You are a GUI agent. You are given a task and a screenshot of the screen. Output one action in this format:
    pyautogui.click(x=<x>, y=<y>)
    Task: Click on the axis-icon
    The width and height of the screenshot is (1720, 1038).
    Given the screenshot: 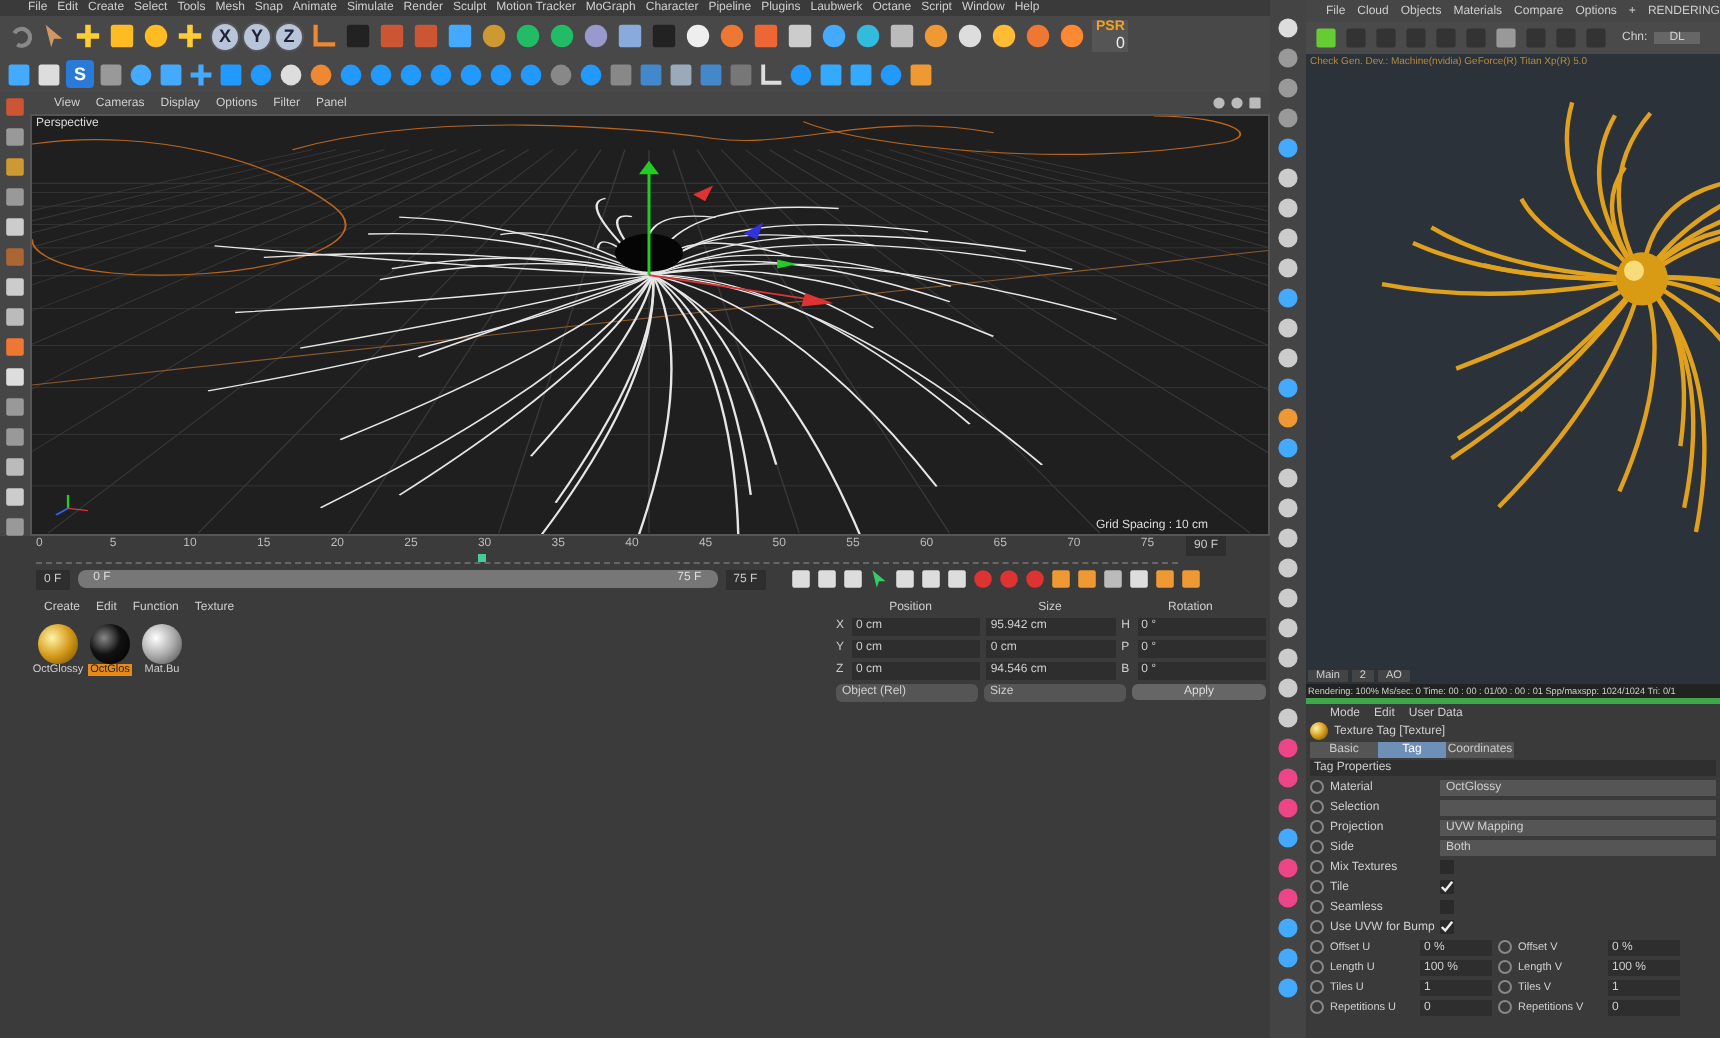 What is the action you would take?
    pyautogui.click(x=324, y=36)
    